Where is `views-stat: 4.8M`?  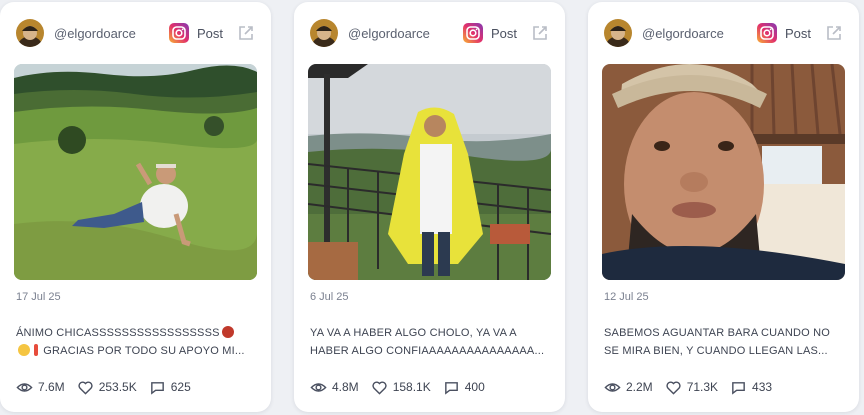
views-stat: 4.8M is located at coordinates (334, 387).